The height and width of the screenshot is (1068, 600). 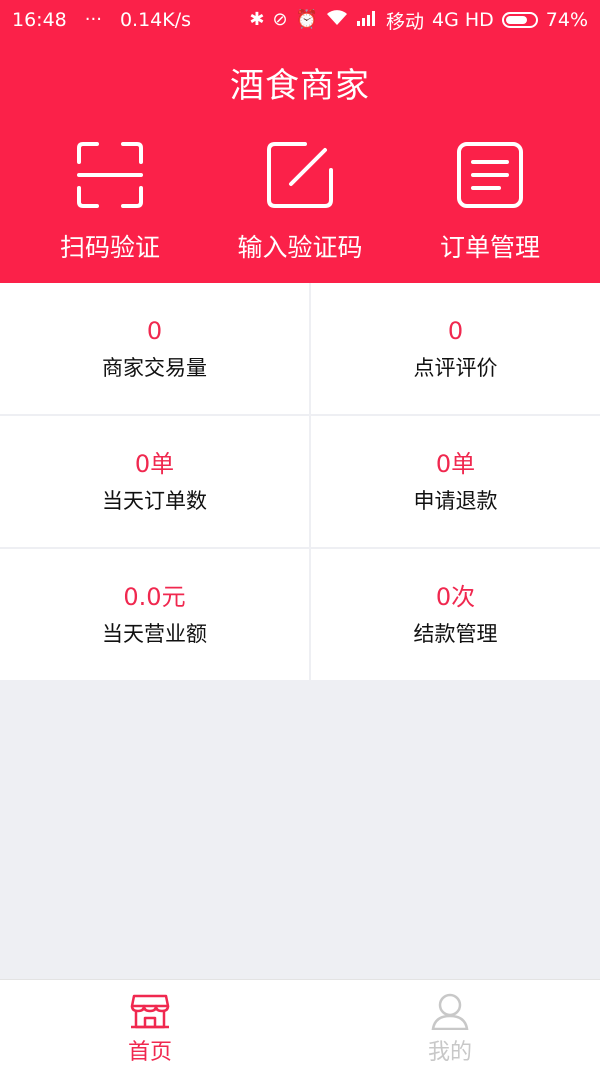 I want to click on network-speed: 0.14K/s, so click(x=155, y=20).